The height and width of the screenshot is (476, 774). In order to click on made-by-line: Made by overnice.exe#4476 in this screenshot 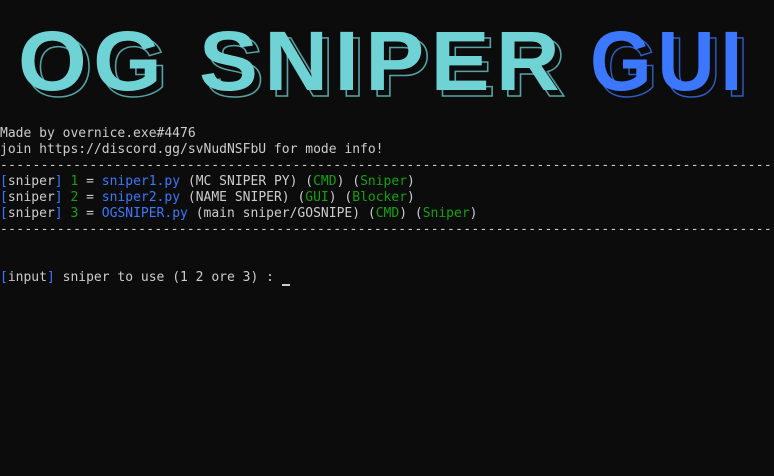, I will do `click(98, 133)`.